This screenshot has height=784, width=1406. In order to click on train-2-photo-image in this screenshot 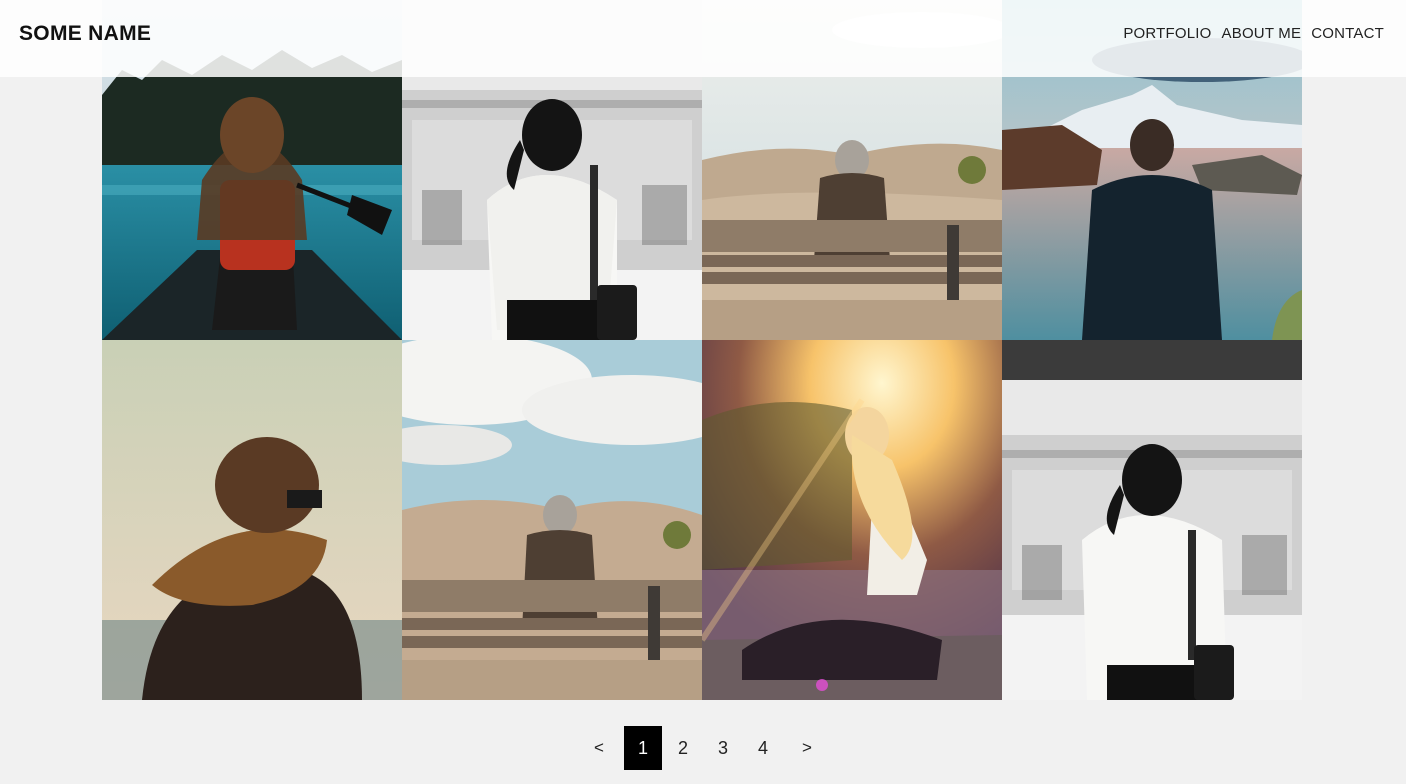, I will do `click(1152, 520)`.